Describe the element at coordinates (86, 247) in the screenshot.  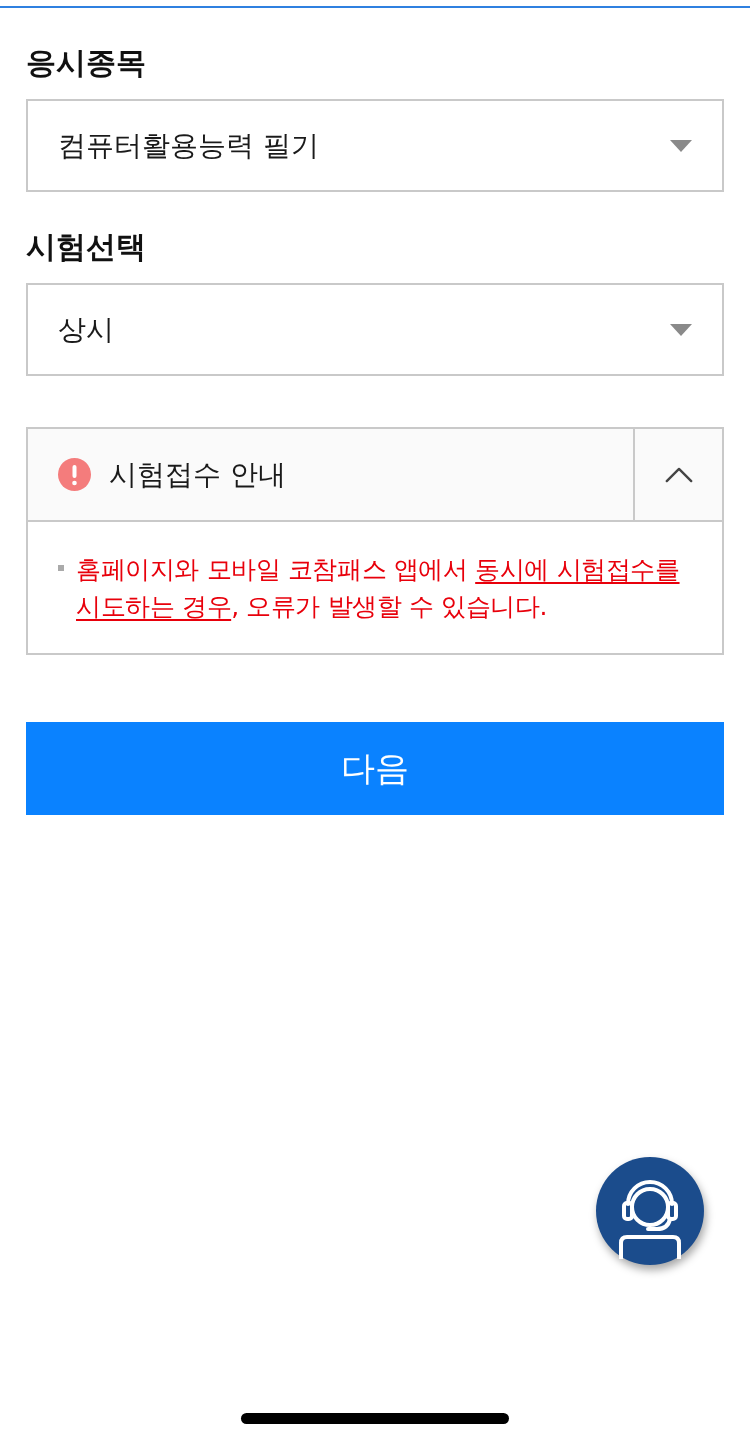
I see `field-label: 시험선택` at that location.